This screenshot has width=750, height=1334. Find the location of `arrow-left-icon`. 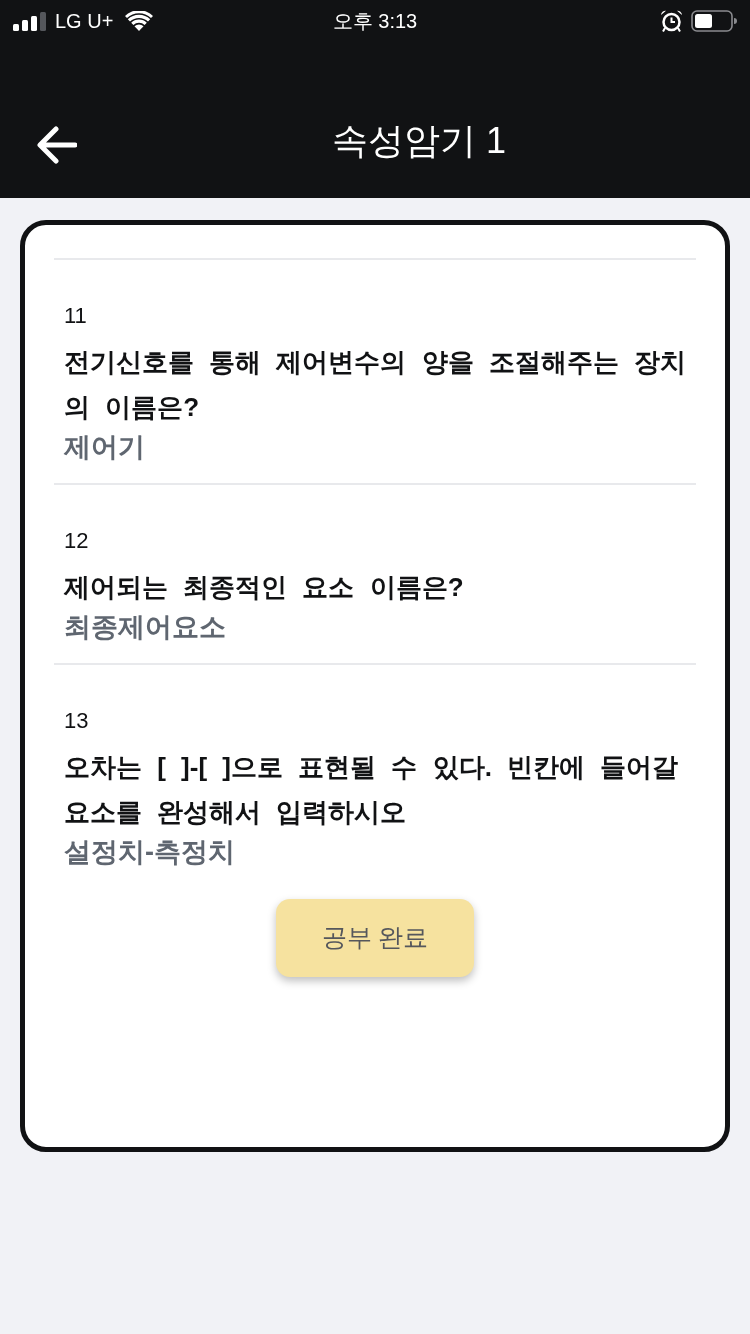

arrow-left-icon is located at coordinates (57, 145).